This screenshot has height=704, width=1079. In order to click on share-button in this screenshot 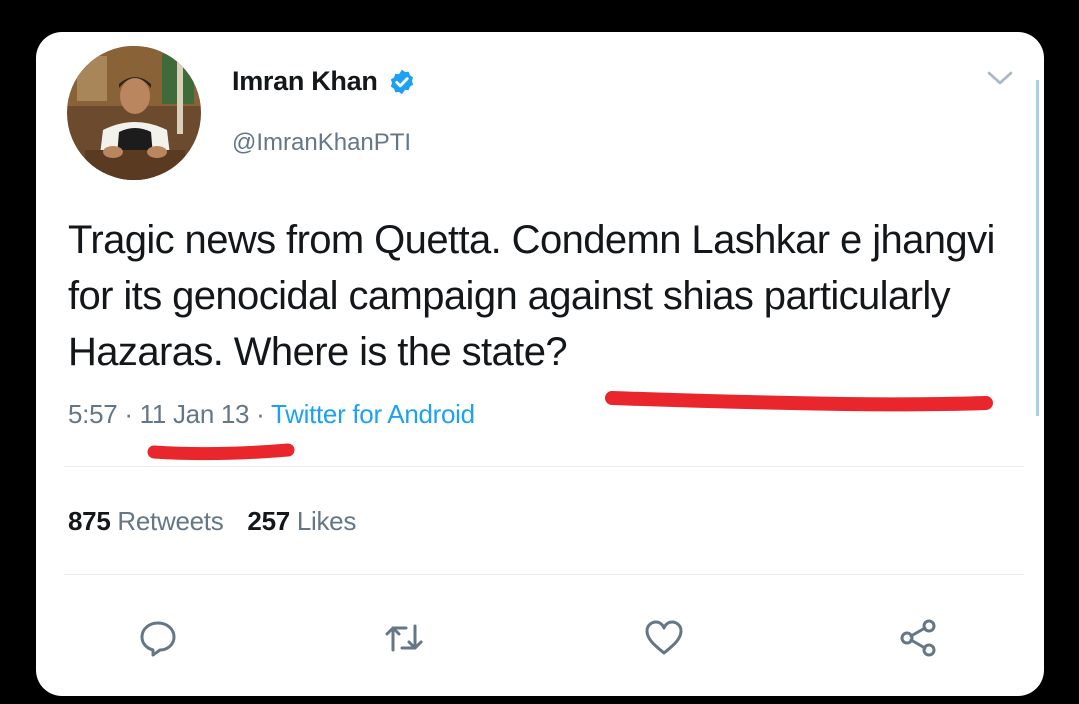, I will do `click(918, 638)`.